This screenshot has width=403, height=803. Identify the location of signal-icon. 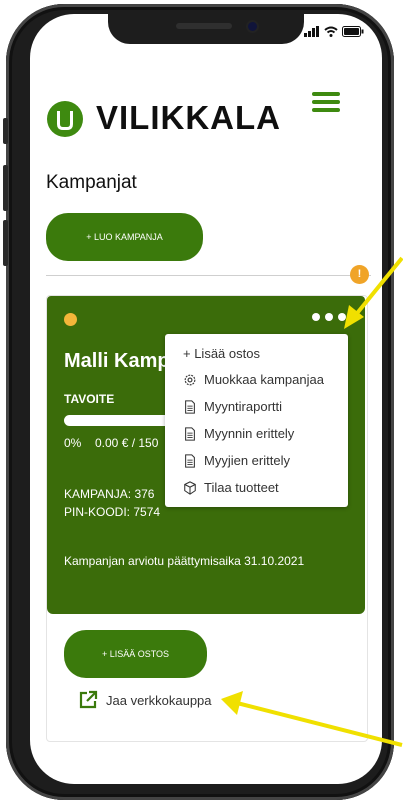
(311, 31).